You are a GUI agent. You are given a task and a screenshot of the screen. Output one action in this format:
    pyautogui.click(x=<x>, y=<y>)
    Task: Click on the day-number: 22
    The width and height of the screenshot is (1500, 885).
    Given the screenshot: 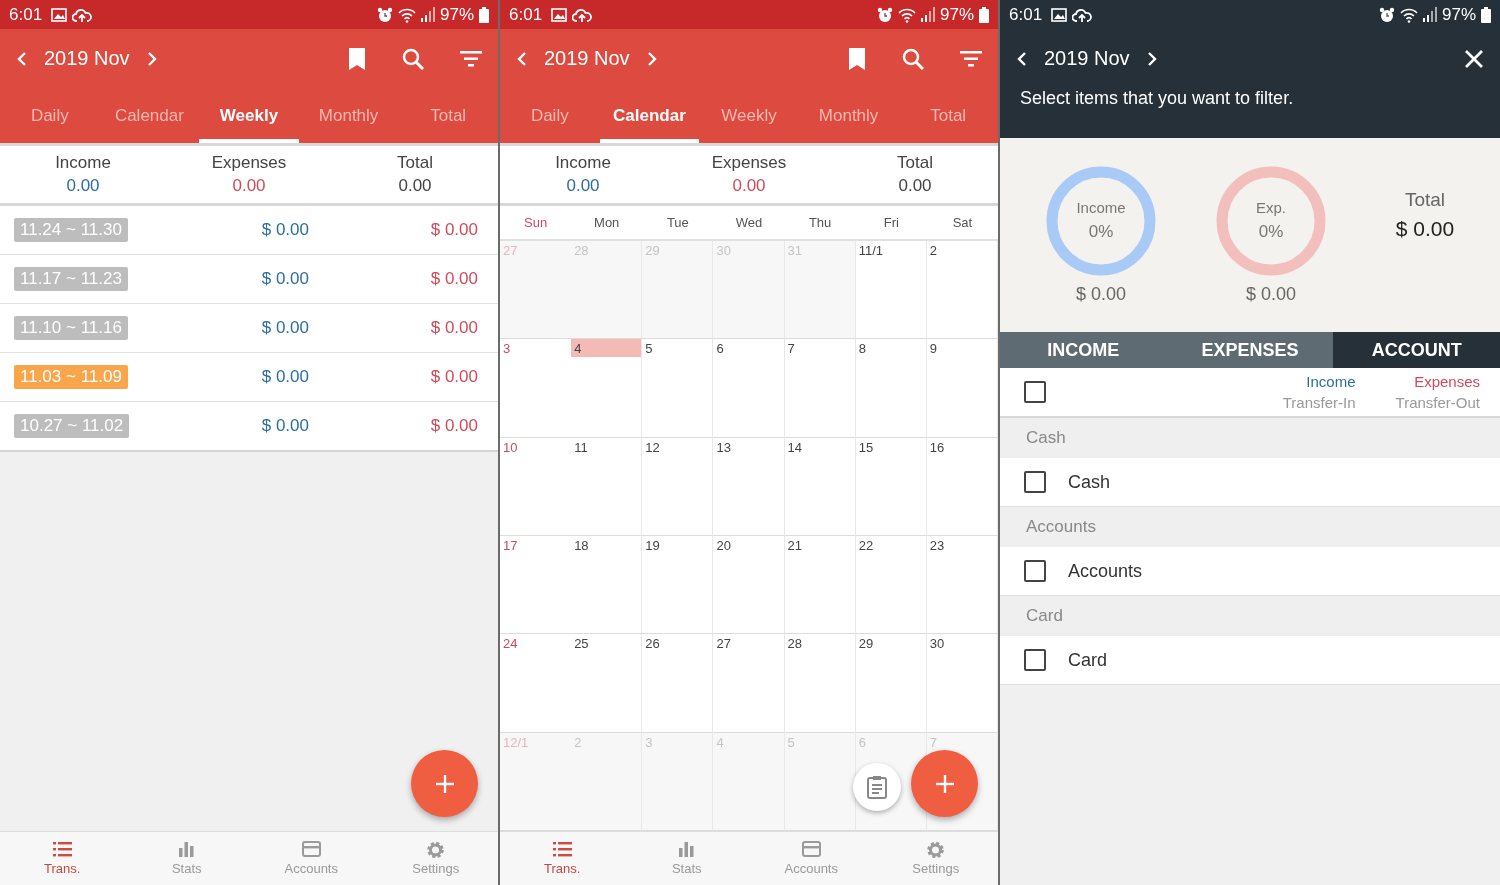 What is the action you would take?
    pyautogui.click(x=866, y=545)
    